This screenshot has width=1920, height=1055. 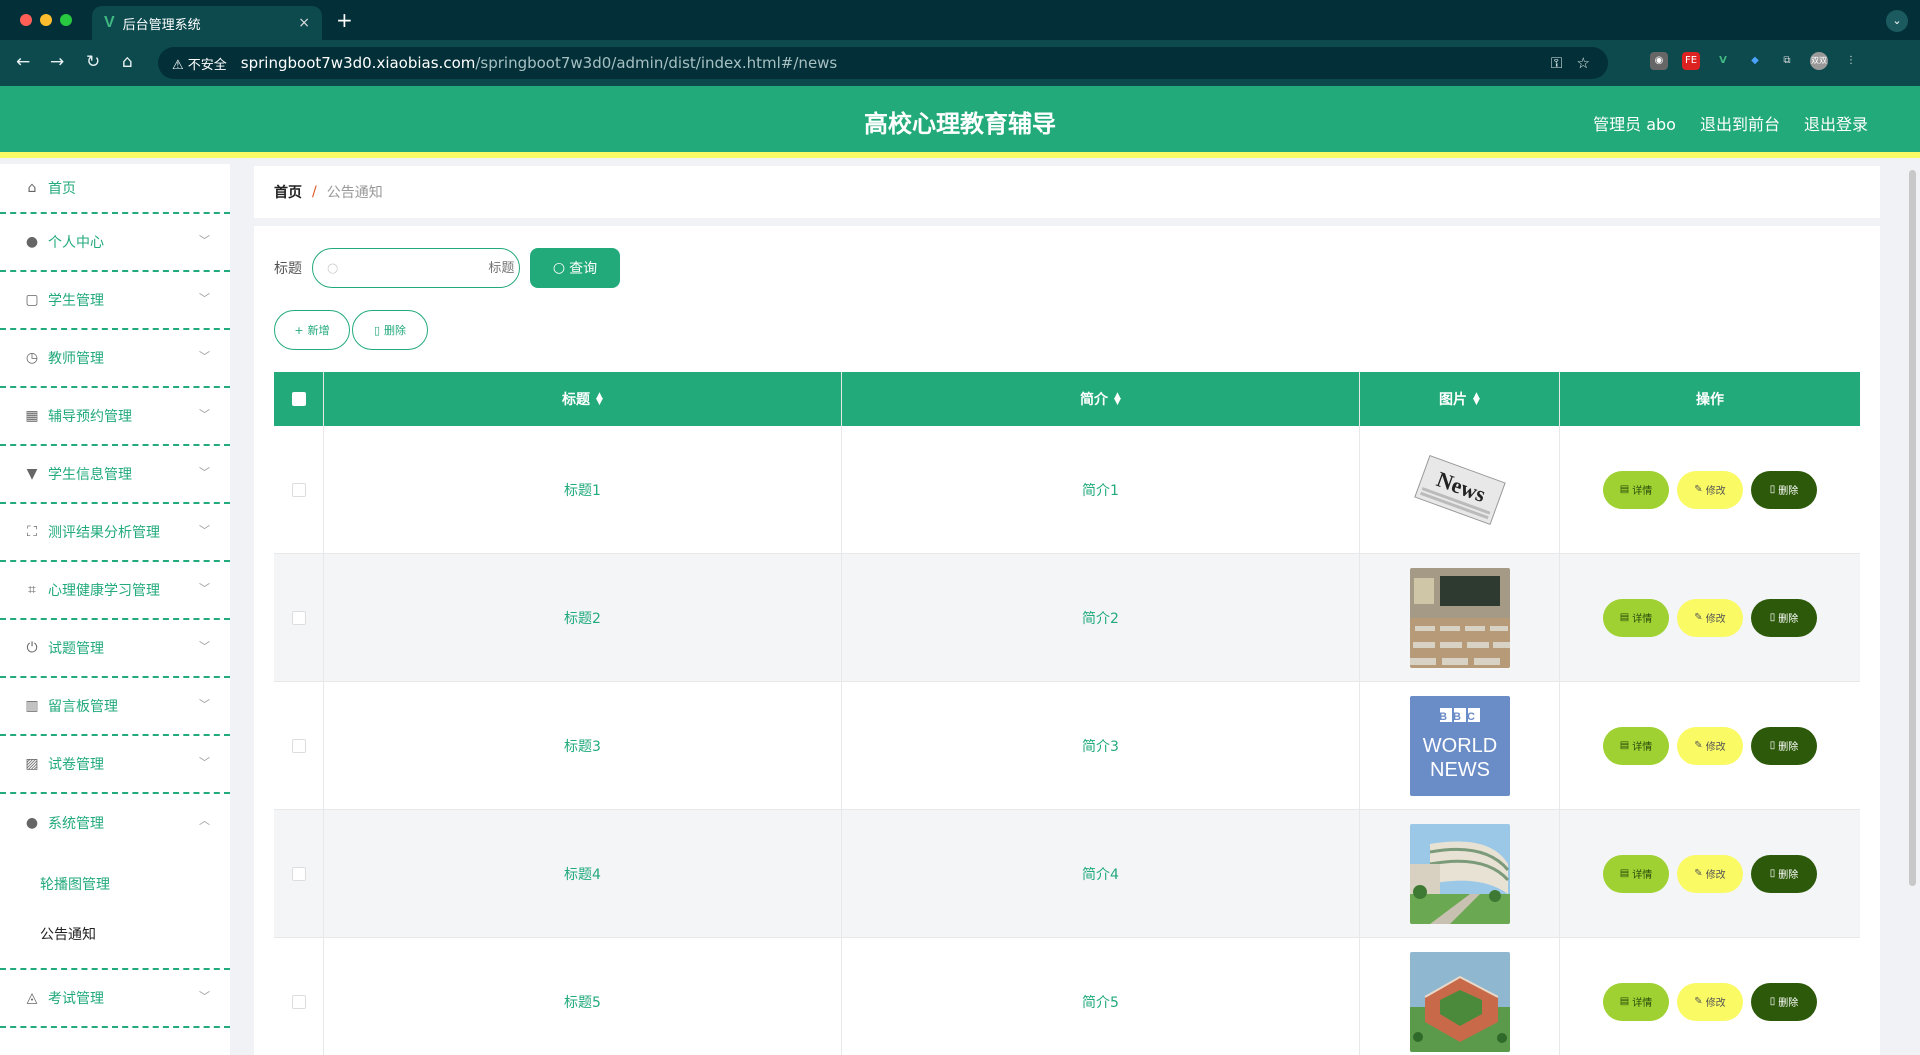 I want to click on world-text: WORLD, so click(x=1459, y=746).